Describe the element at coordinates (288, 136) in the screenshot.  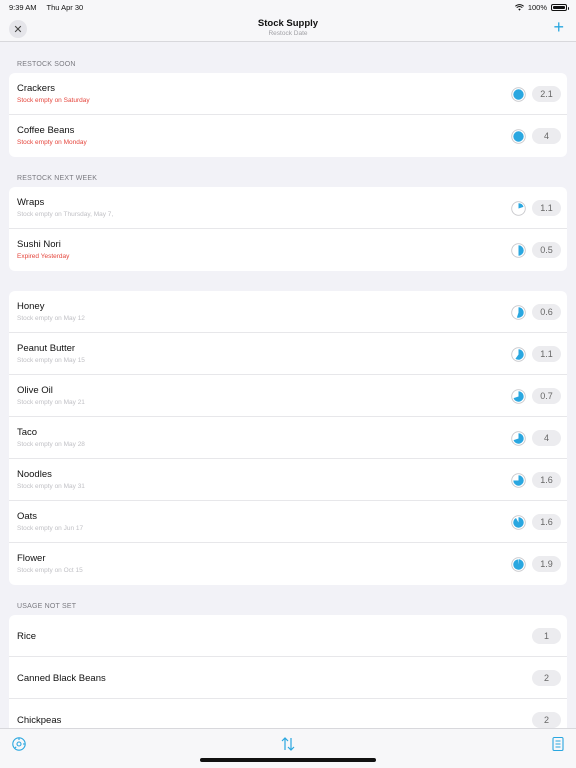
I see `list-item: Coffee Beans Stock empty on Monday 4` at that location.